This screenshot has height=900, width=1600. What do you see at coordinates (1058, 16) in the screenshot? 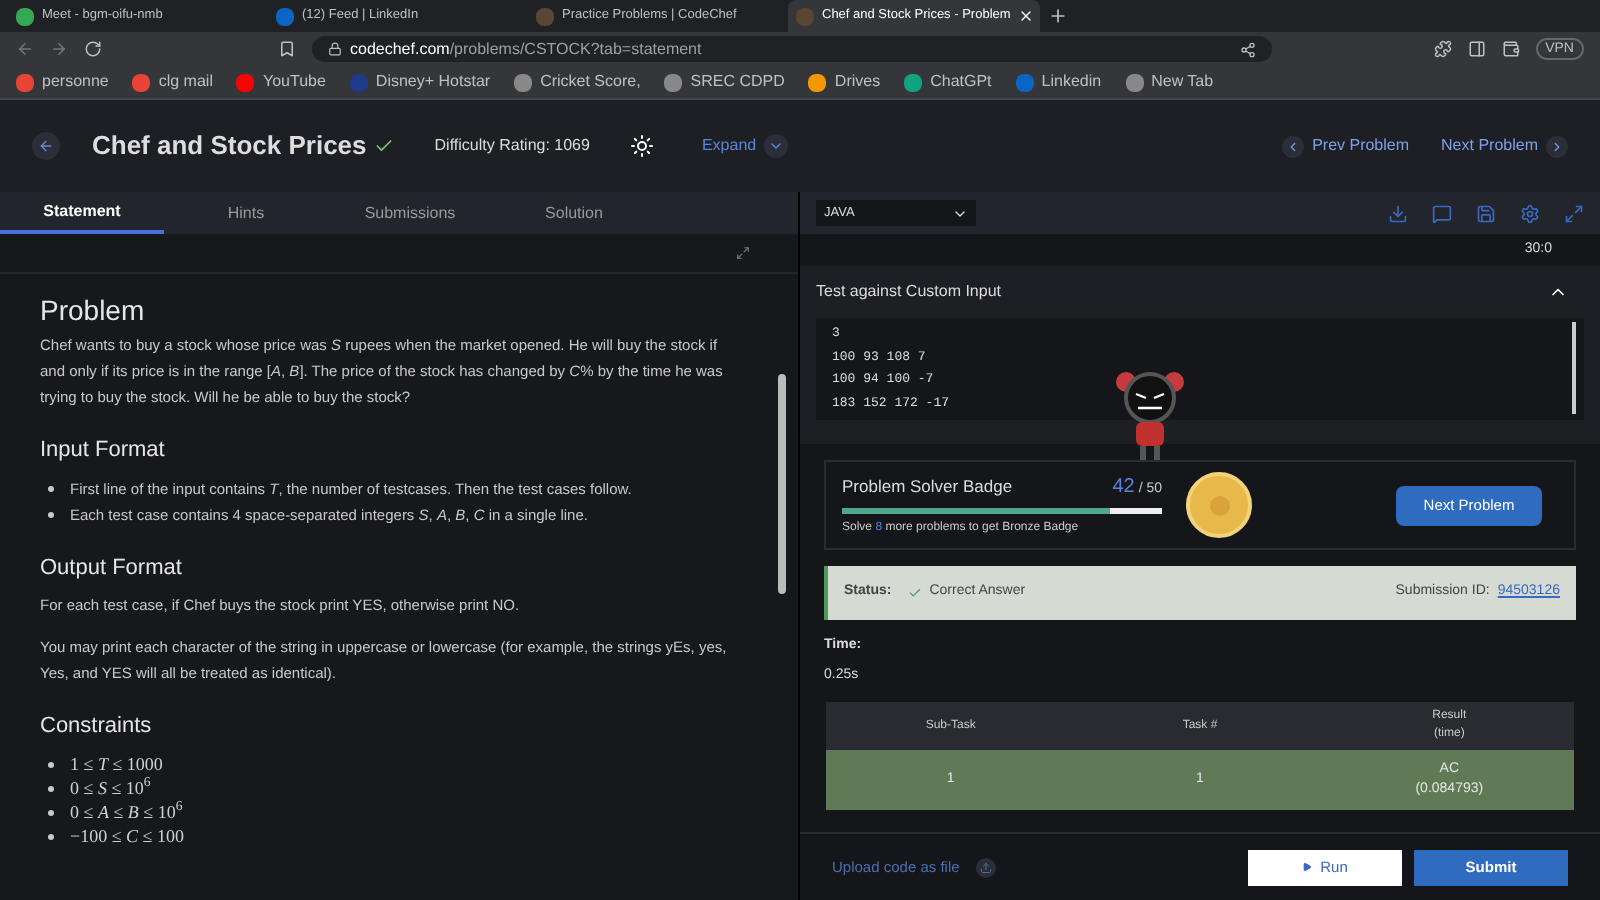
I see `new-tab-icon` at bounding box center [1058, 16].